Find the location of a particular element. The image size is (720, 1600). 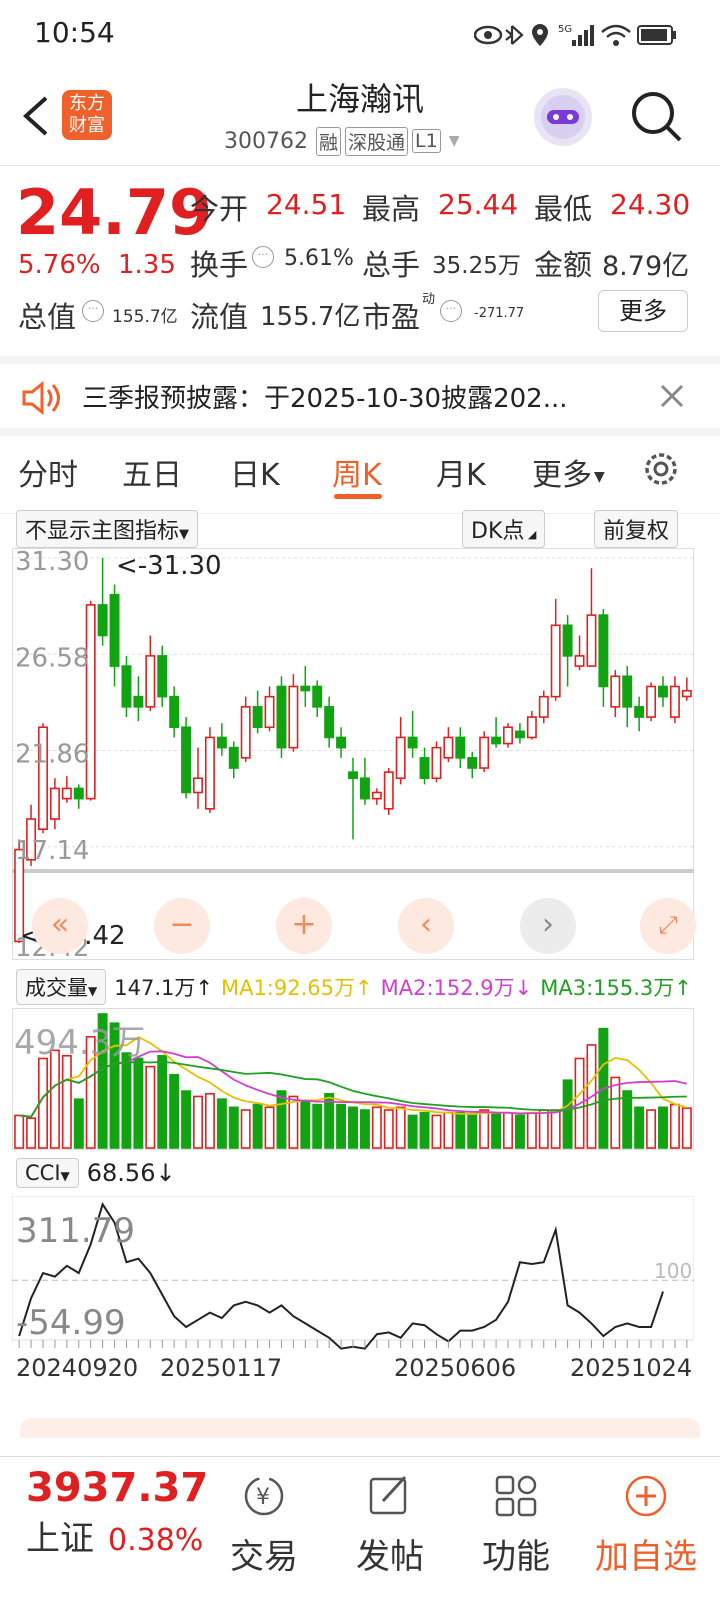

fullscreen-button: ⤢ is located at coordinates (668, 926).